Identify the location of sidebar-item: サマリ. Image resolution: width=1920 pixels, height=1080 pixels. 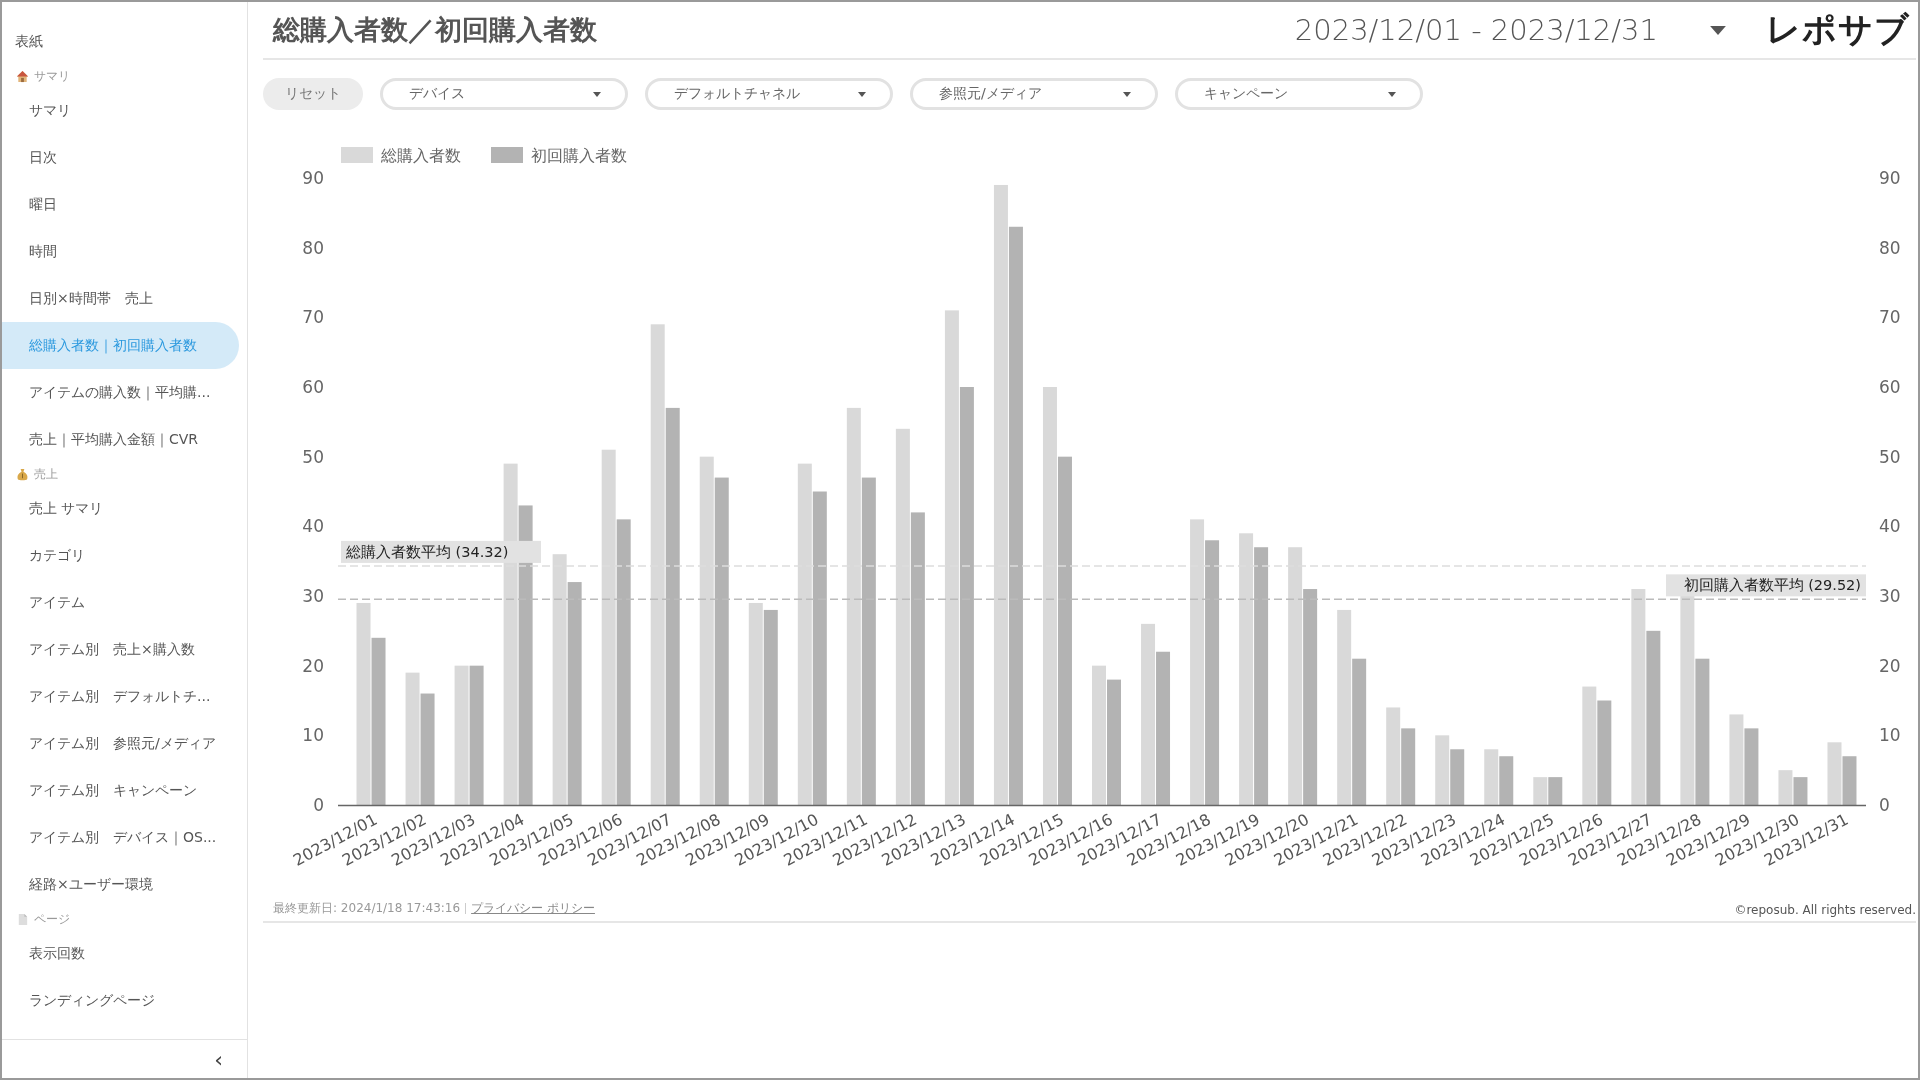
(120, 110).